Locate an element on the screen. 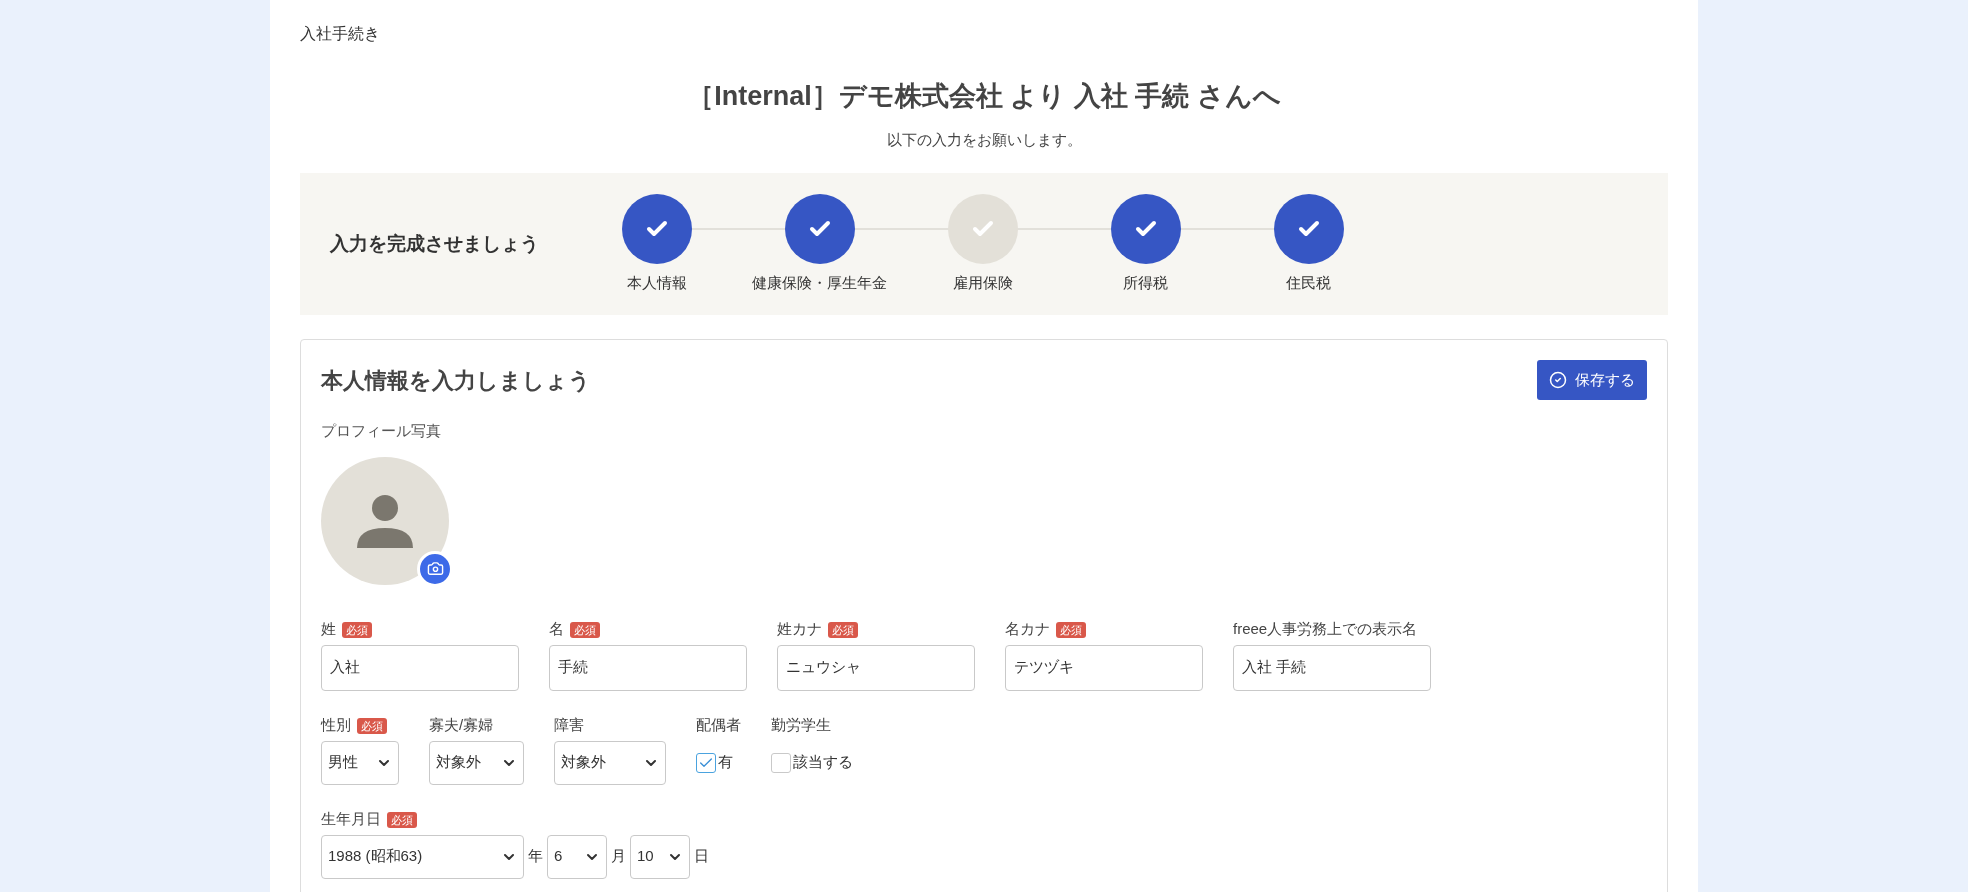 This screenshot has width=1968, height=892. camera-icon is located at coordinates (435, 568).